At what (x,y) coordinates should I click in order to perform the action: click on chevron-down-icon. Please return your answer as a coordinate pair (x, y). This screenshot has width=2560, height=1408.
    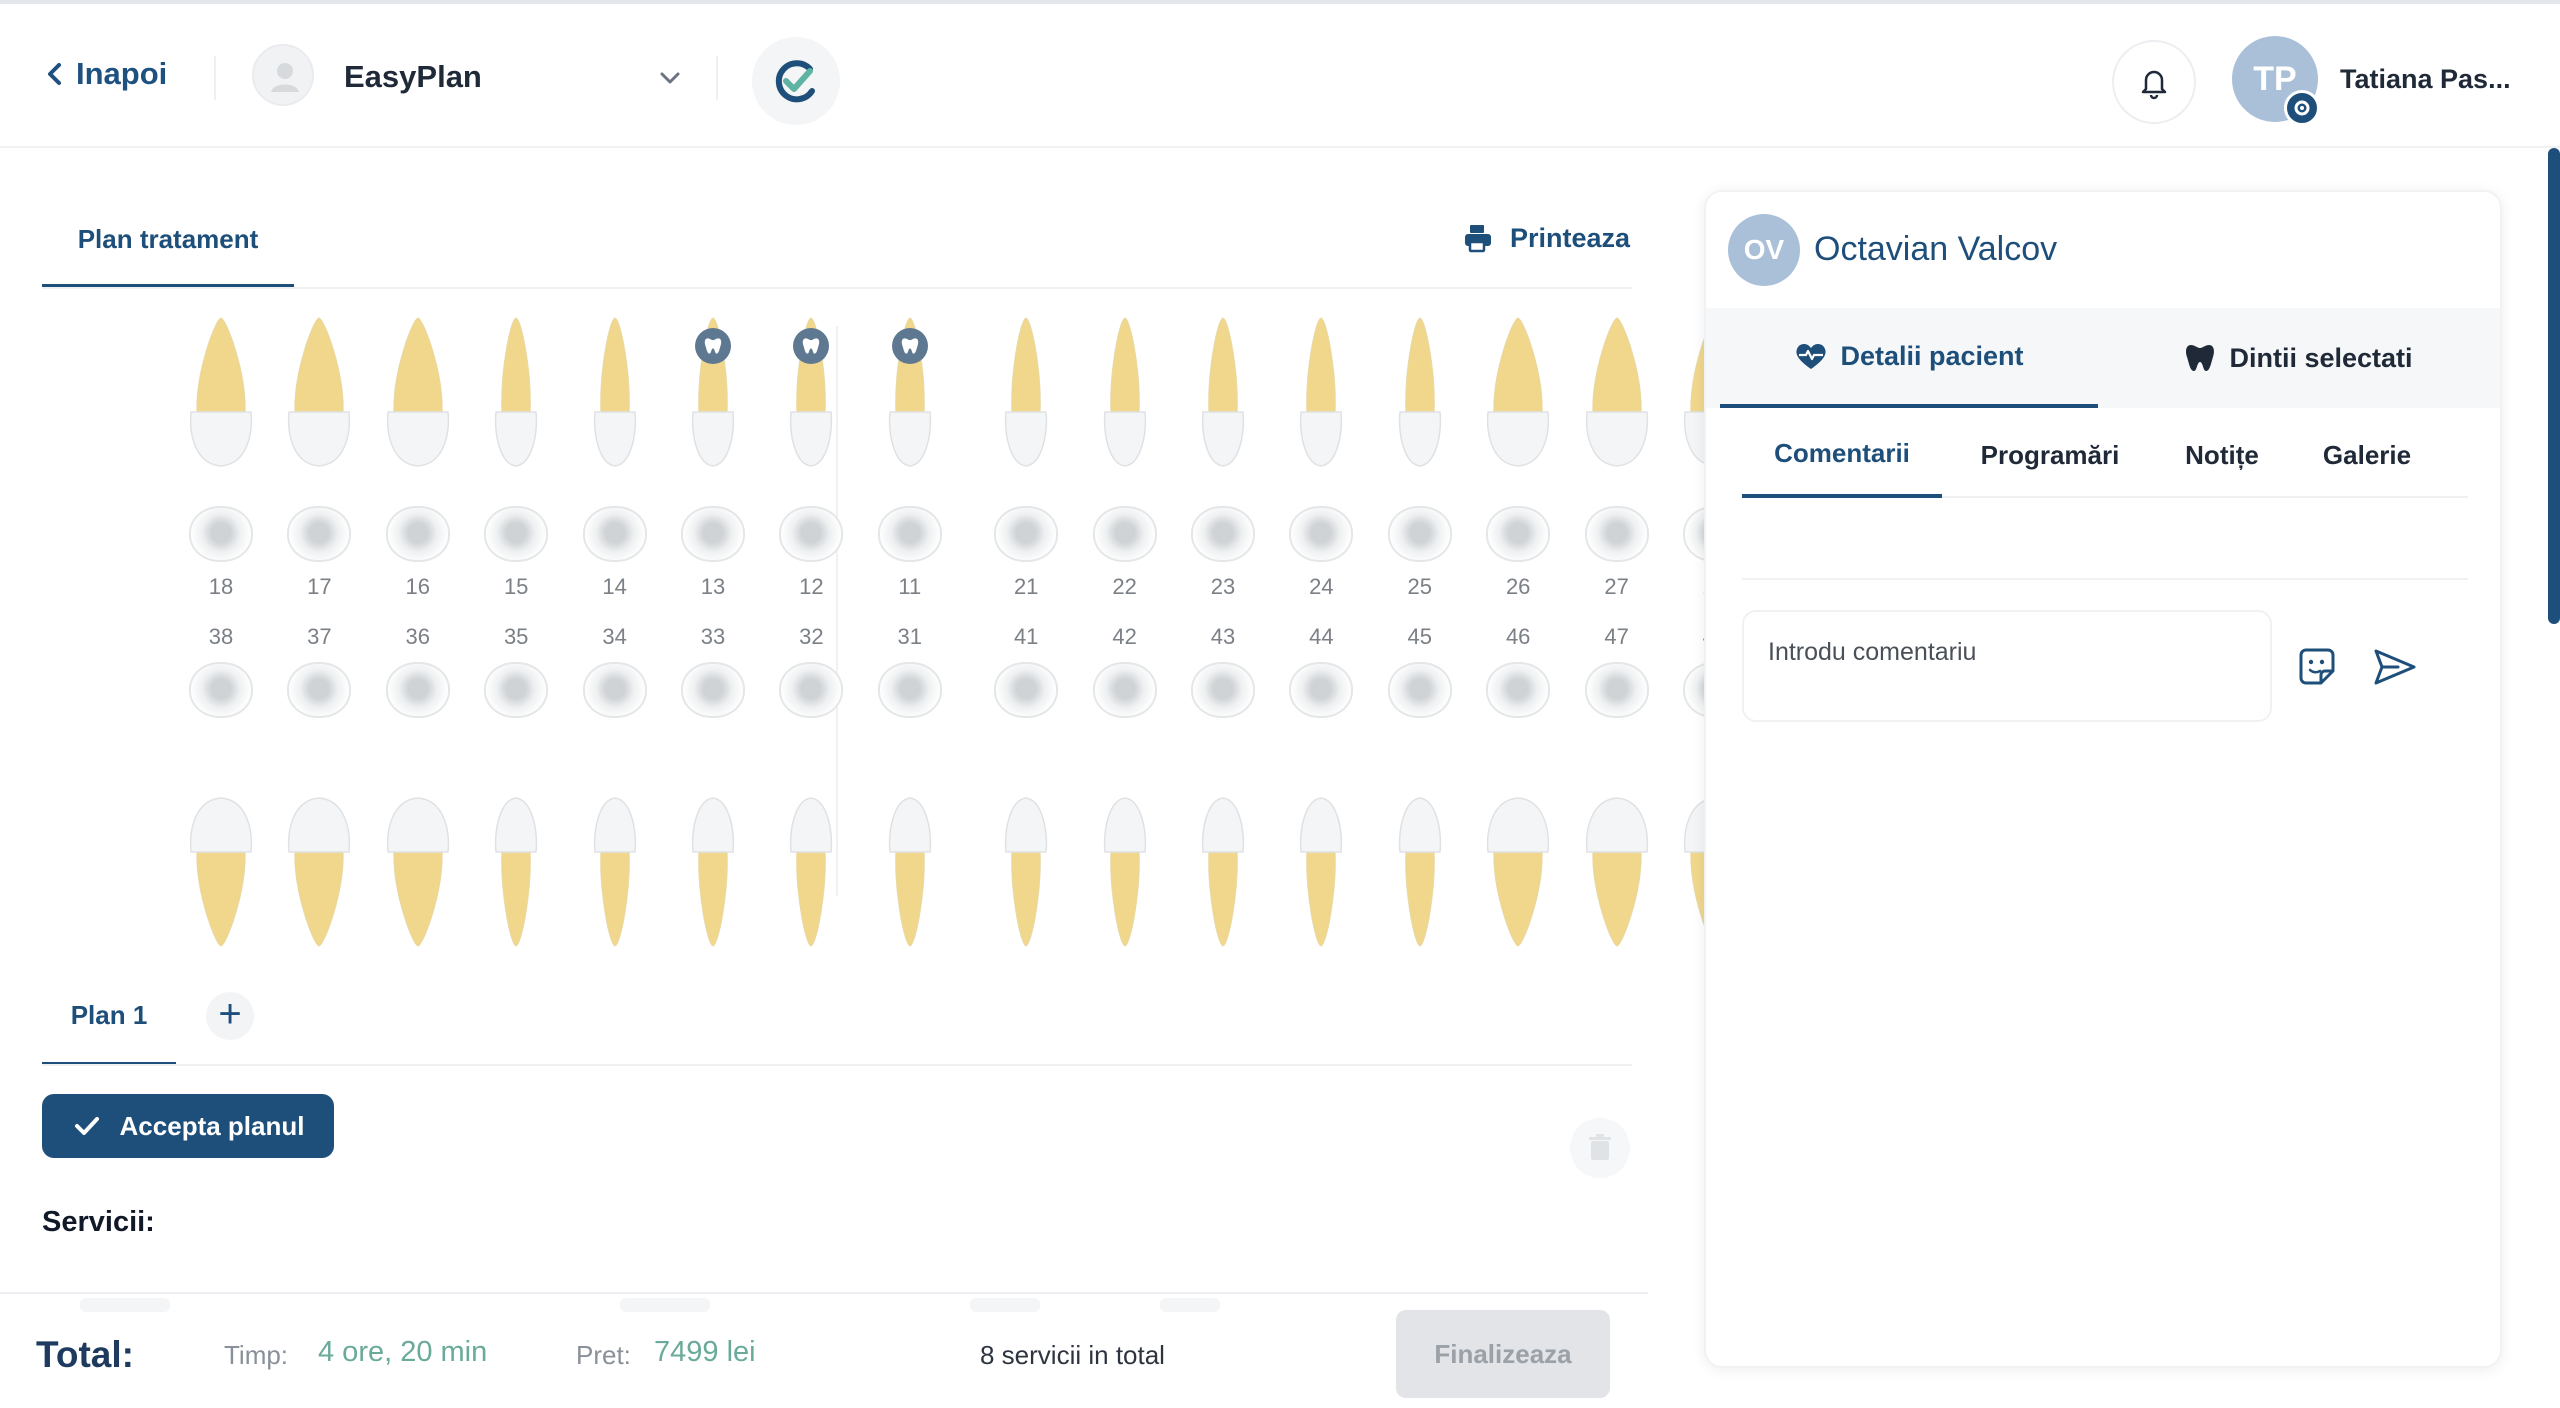
    Looking at the image, I should click on (670, 78).